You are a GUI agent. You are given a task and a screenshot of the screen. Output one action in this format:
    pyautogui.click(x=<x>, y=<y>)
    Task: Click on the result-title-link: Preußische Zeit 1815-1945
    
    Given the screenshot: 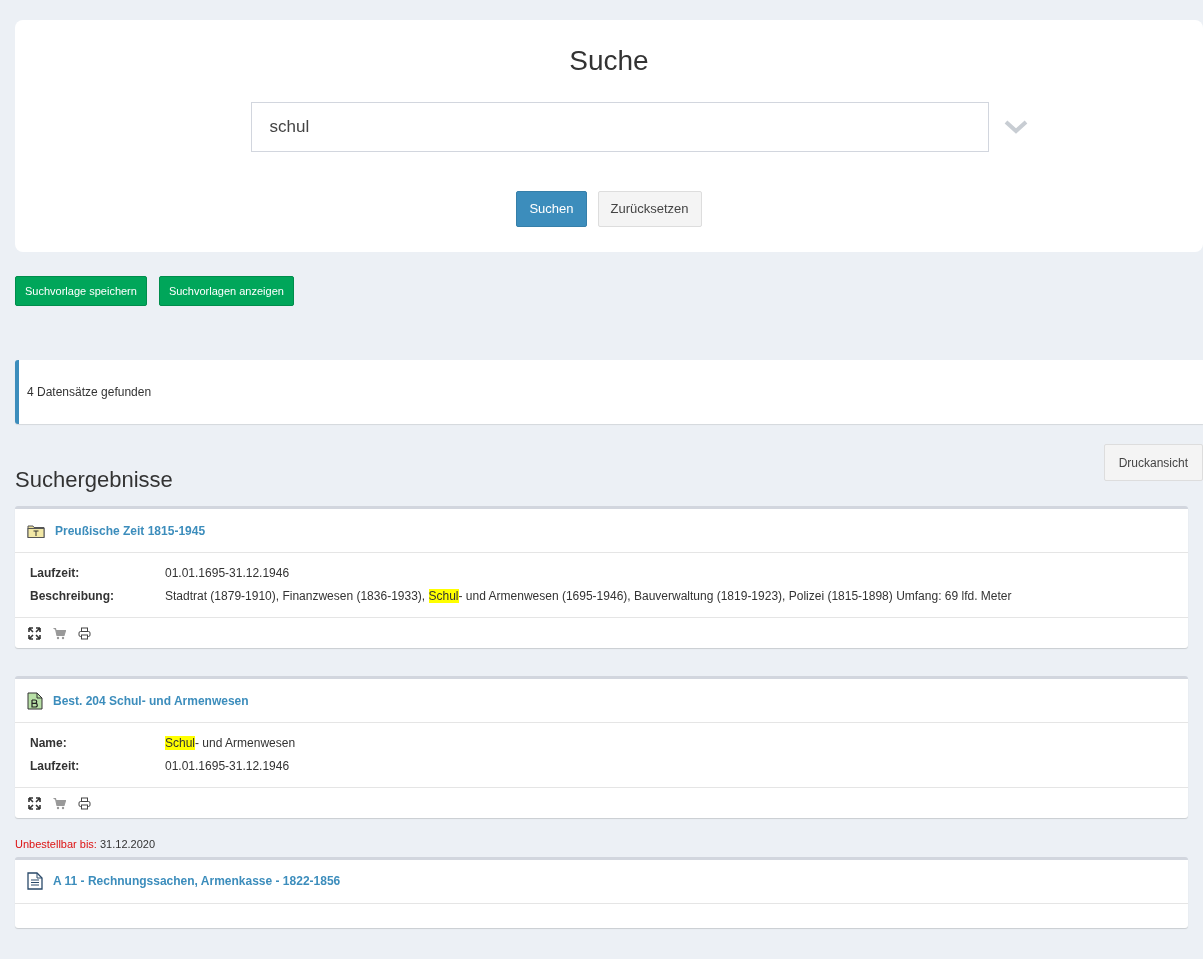 What is the action you would take?
    pyautogui.click(x=130, y=530)
    